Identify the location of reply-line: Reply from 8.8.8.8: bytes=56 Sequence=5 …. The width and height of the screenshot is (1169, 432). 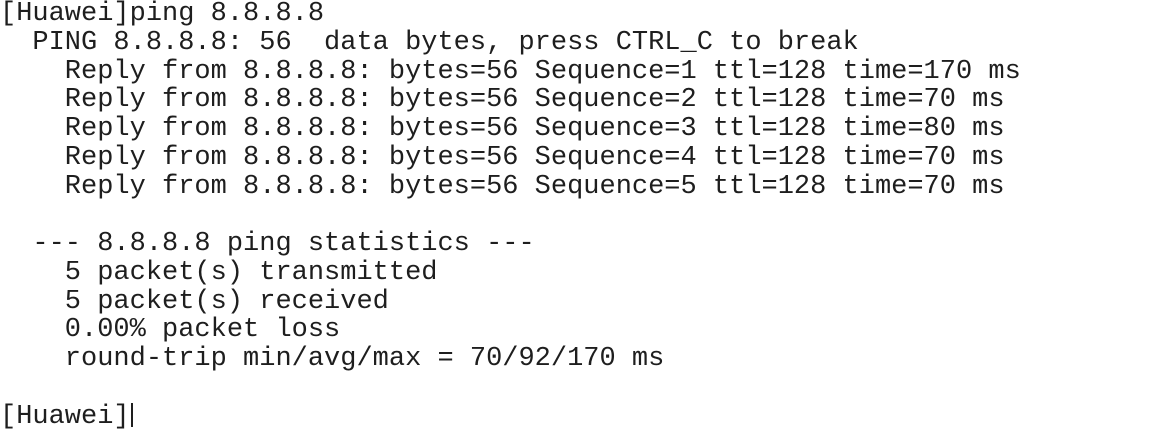
(502, 186).